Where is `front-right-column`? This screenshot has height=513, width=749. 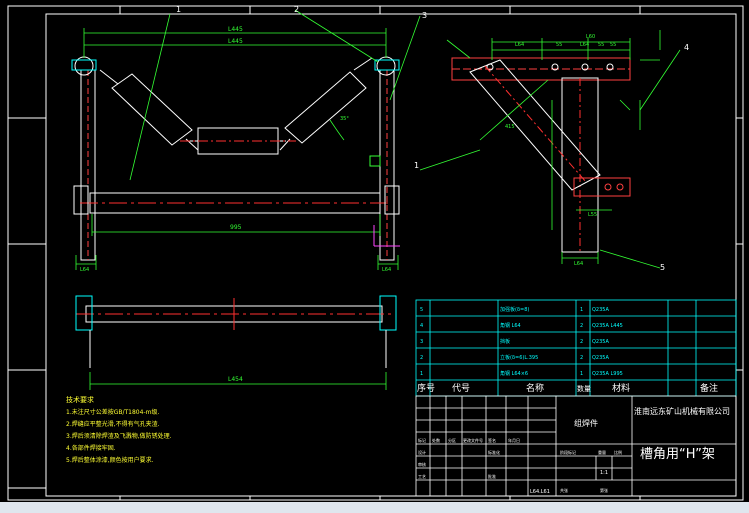
front-right-column is located at coordinates (387, 165).